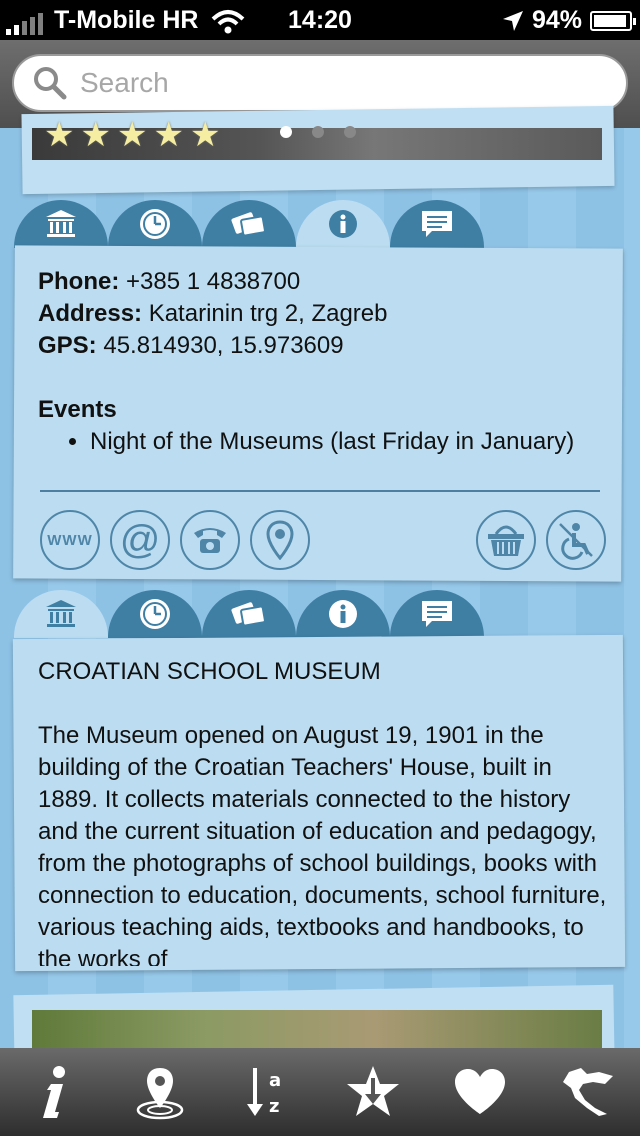 Image resolution: width=640 pixels, height=1136 pixels. I want to click on gps-label: GPS:, so click(67, 345).